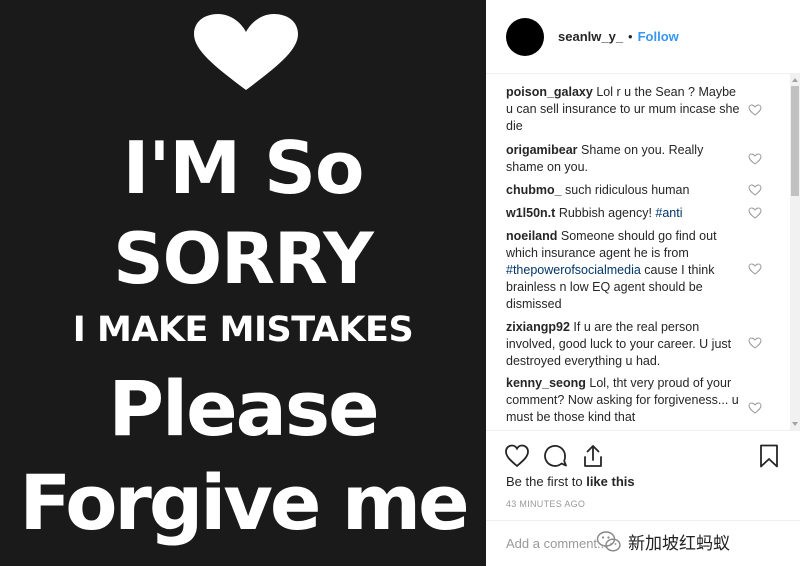 This screenshot has height=566, width=800. What do you see at coordinates (607, 213) in the screenshot?
I see `comment-text: Rubbish agency!` at bounding box center [607, 213].